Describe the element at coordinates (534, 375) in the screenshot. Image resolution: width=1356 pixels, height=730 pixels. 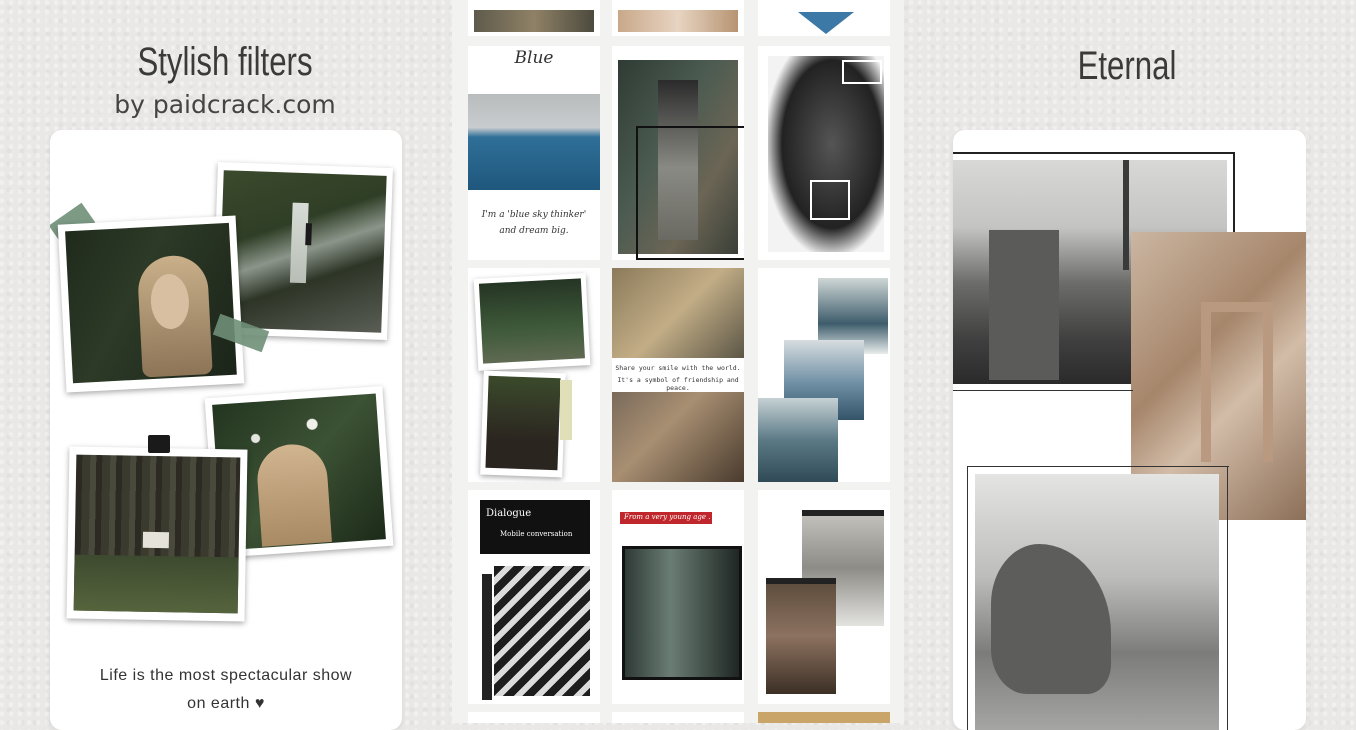
I see `template-polaroid-stack` at that location.